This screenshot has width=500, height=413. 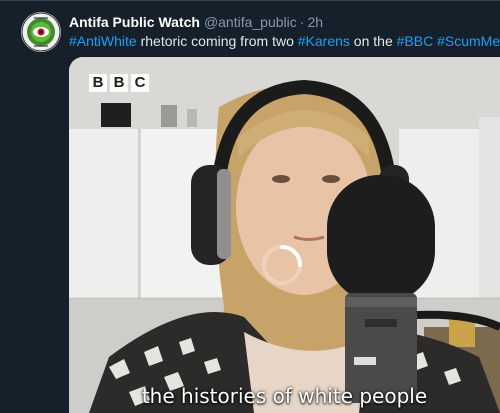 I want to click on bbc-logo: B B C, so click(x=119, y=83).